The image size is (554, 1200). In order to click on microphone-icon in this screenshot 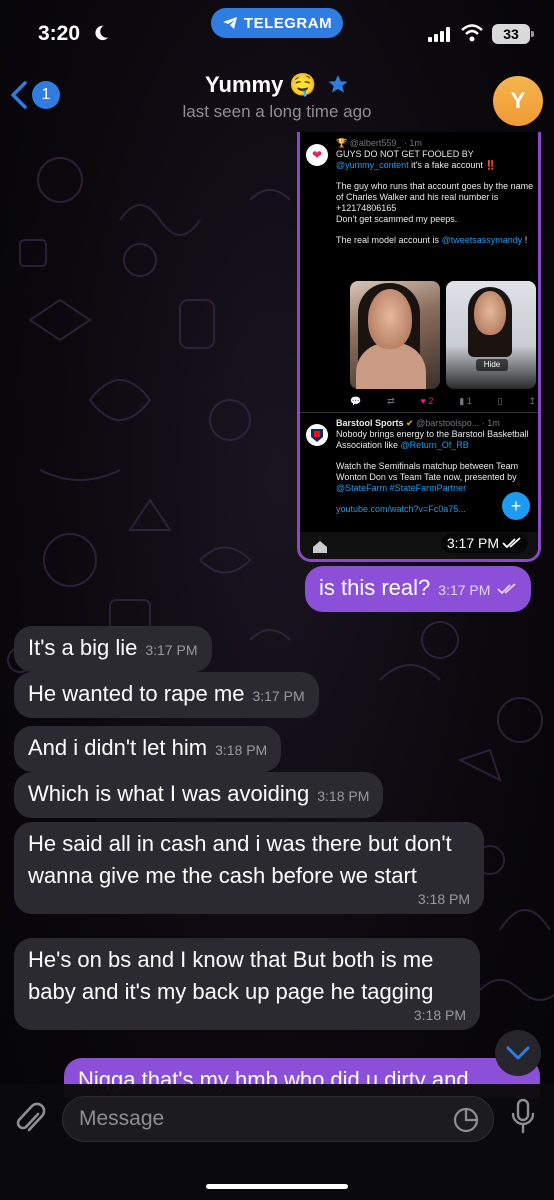, I will do `click(523, 1117)`.